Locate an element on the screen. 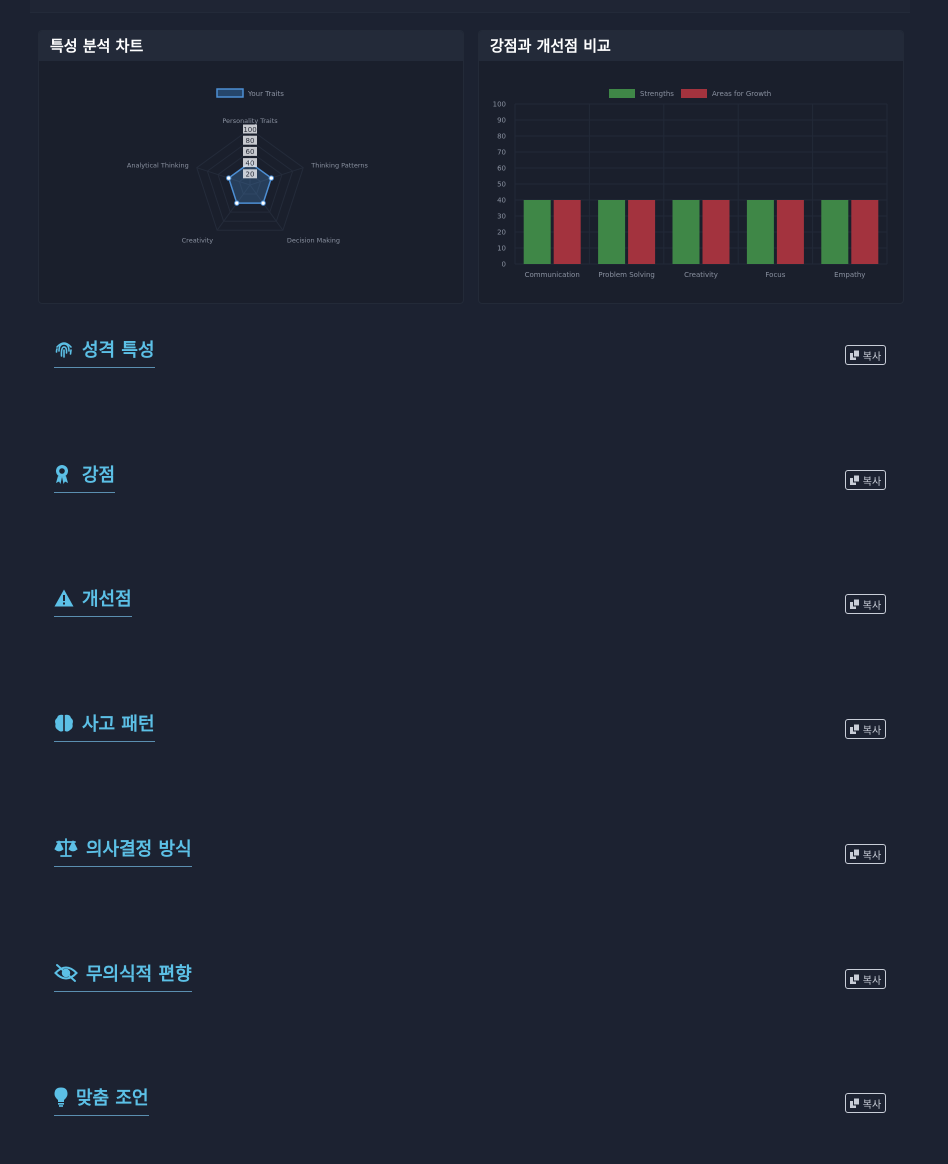 Image resolution: width=948 pixels, height=1164 pixels. radar-series-area is located at coordinates (250, 182).